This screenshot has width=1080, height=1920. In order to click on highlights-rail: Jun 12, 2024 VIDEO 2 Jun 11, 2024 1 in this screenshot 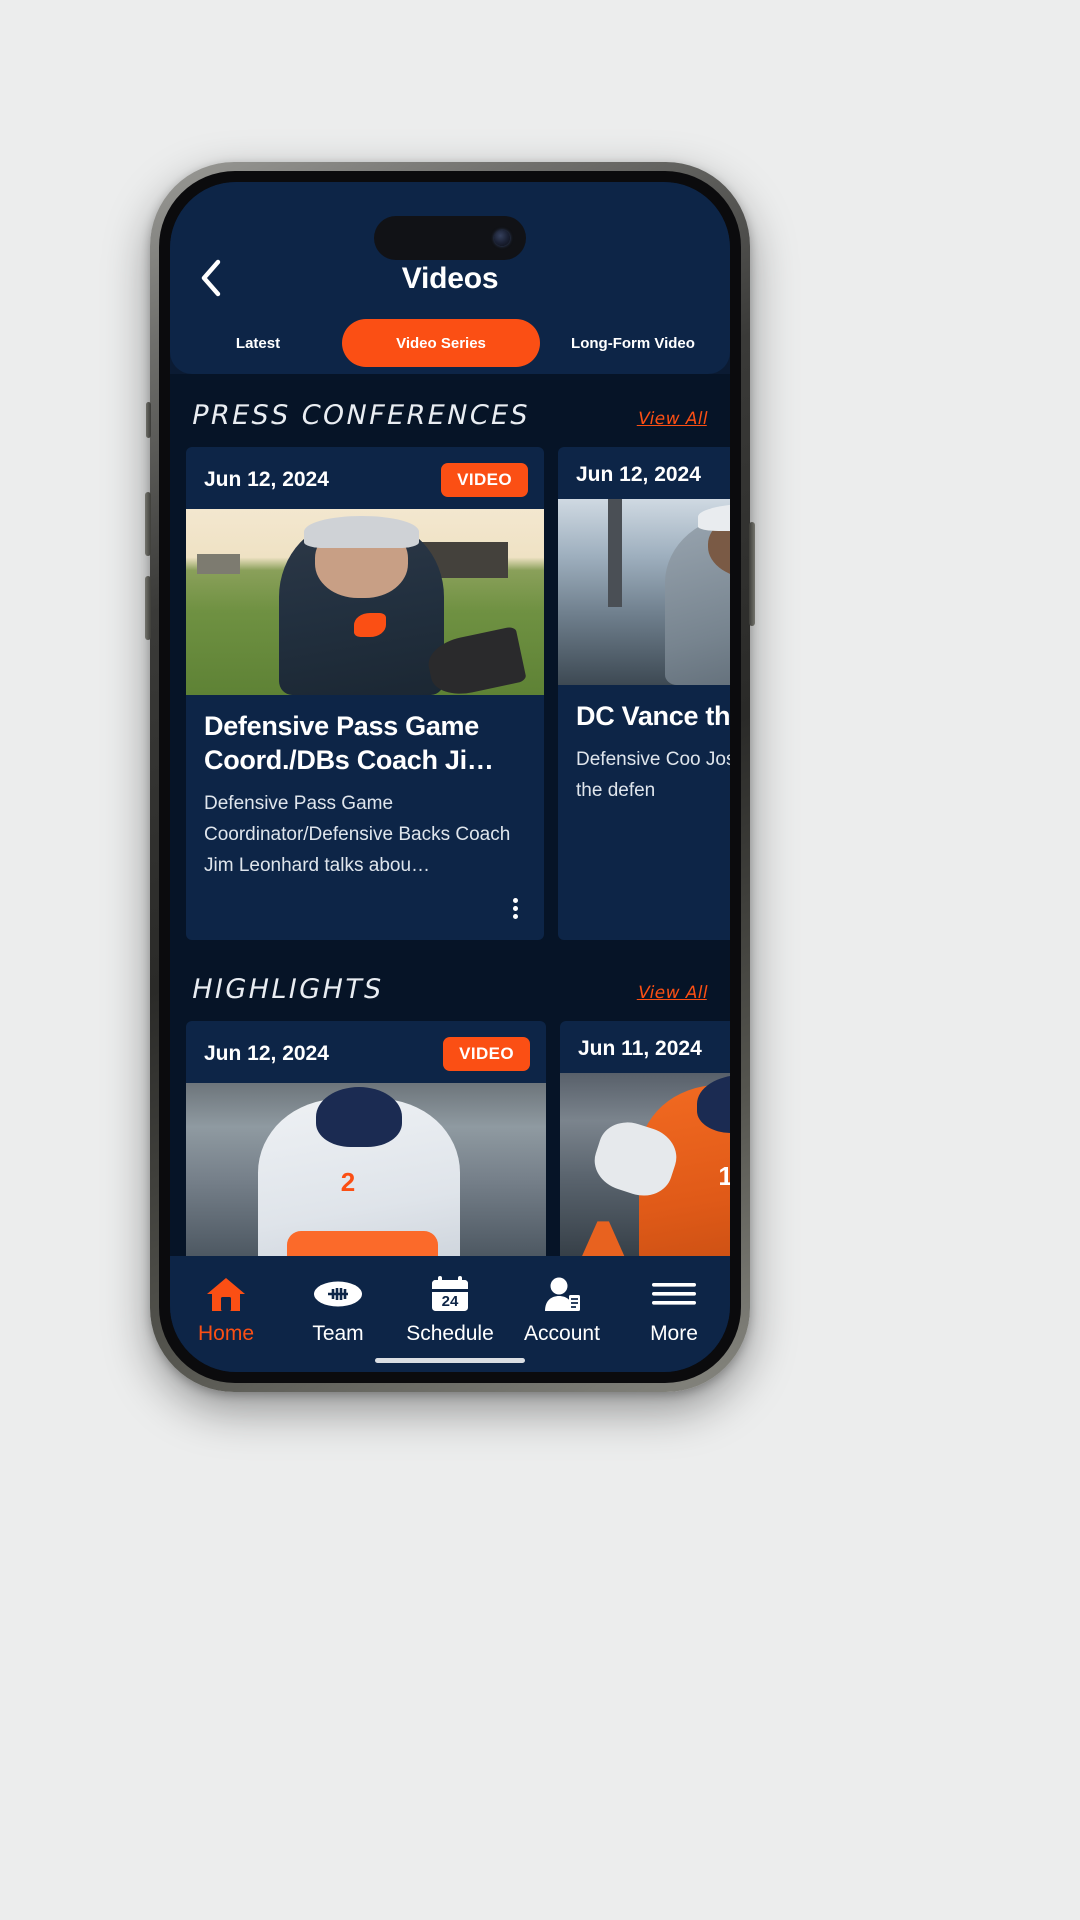, I will do `click(450, 1152)`.